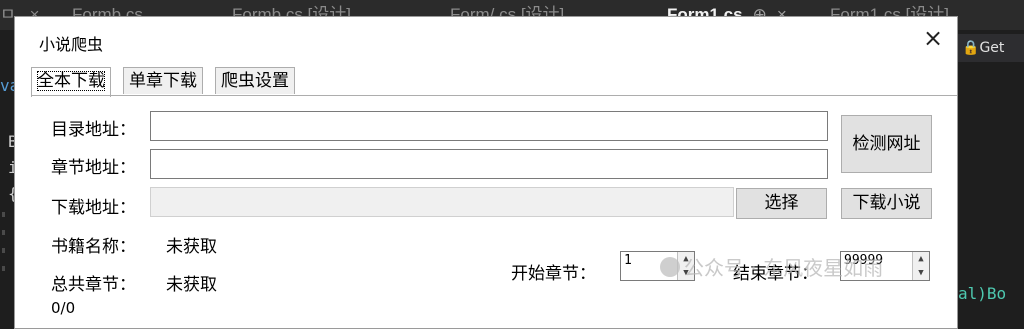 This screenshot has width=1024, height=329. I want to click on progress-text: 0/0, so click(63, 308).